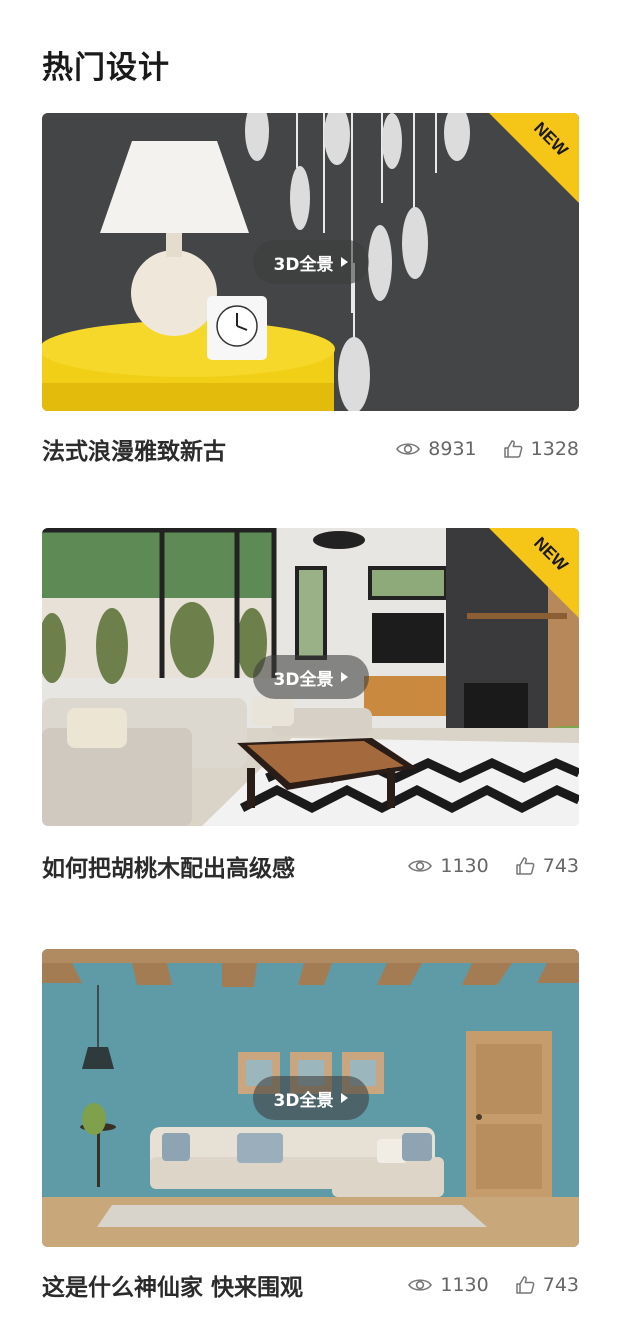 This screenshot has height=1336, width=620. What do you see at coordinates (225, 866) in the screenshot?
I see `card-title: 如何把胡桃木配出高级感` at bounding box center [225, 866].